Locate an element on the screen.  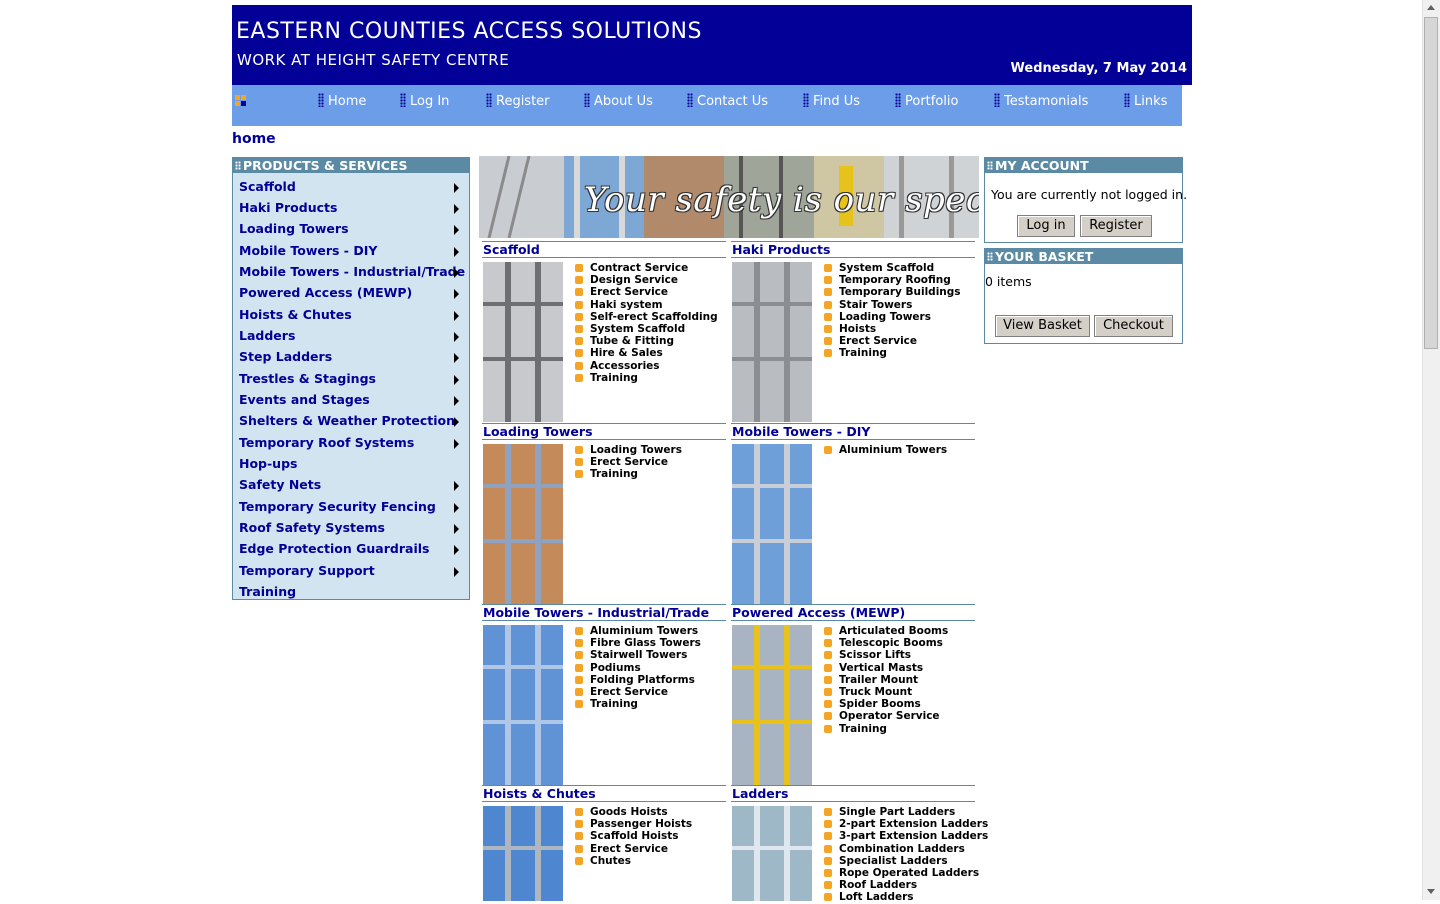
product-link: Spider Booms is located at coordinates (886, 704).